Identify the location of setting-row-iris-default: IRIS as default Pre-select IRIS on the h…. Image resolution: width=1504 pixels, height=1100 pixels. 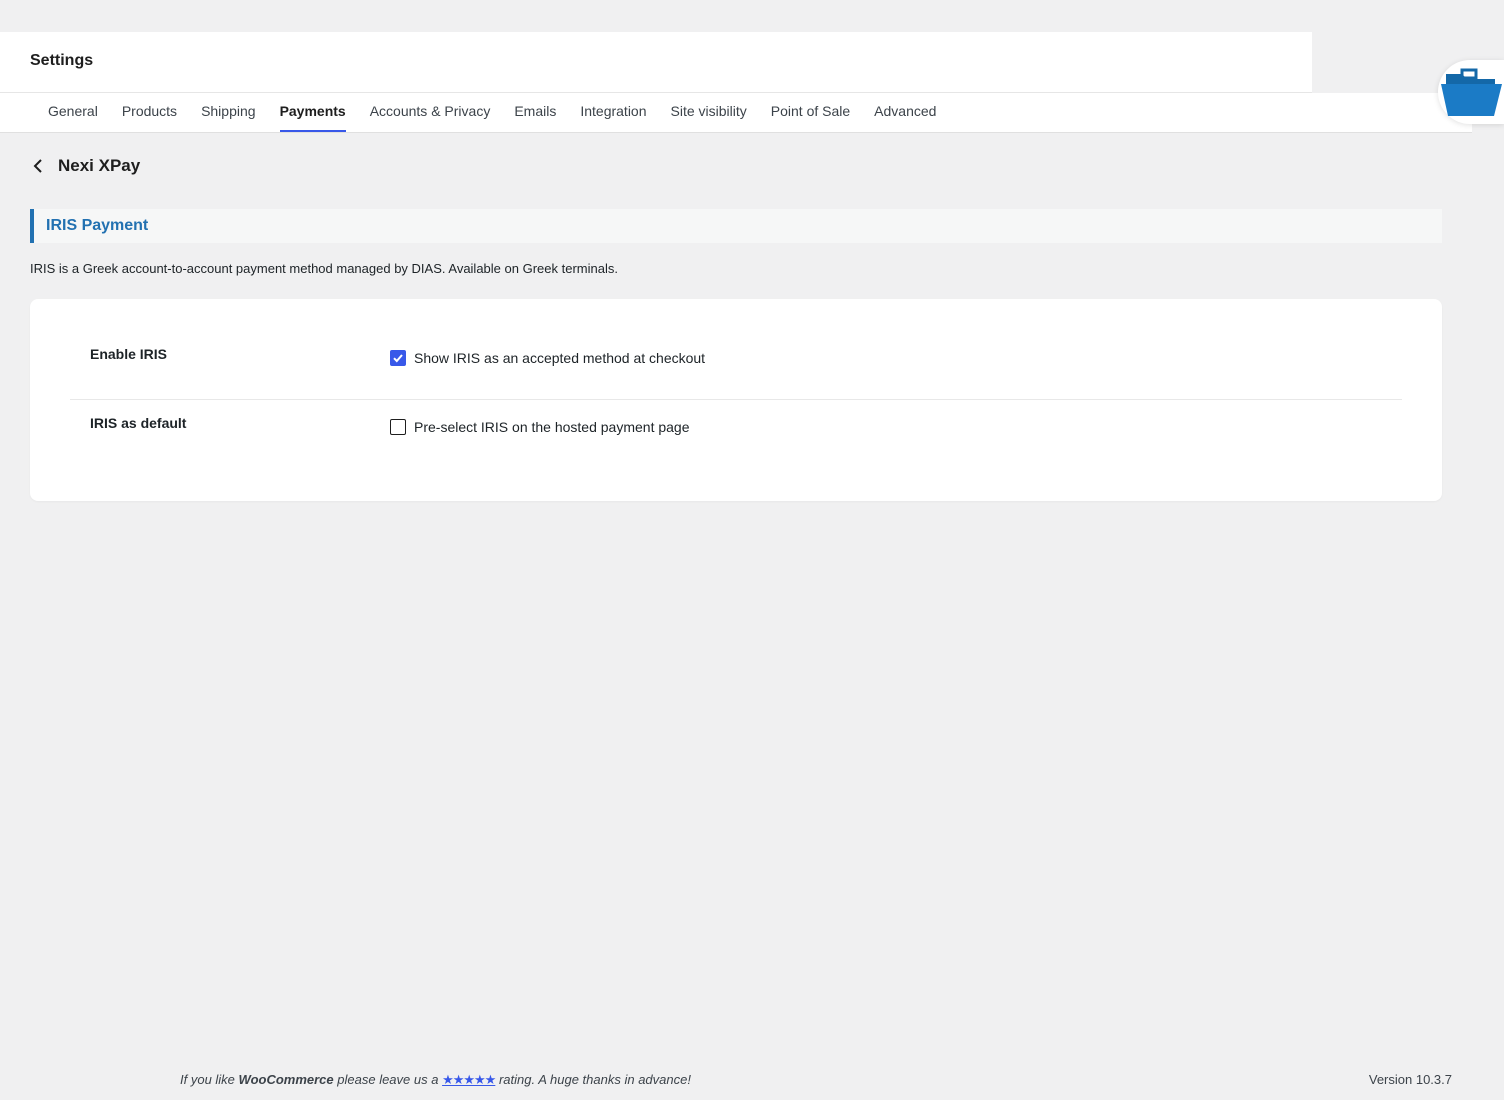
(736, 438).